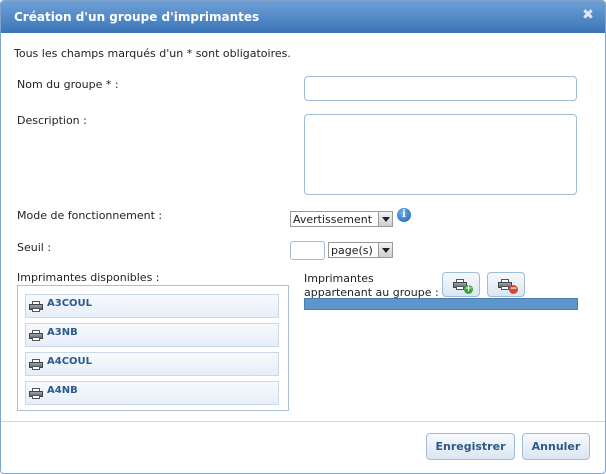  I want to click on mode-select: Avertissement, so click(341, 219).